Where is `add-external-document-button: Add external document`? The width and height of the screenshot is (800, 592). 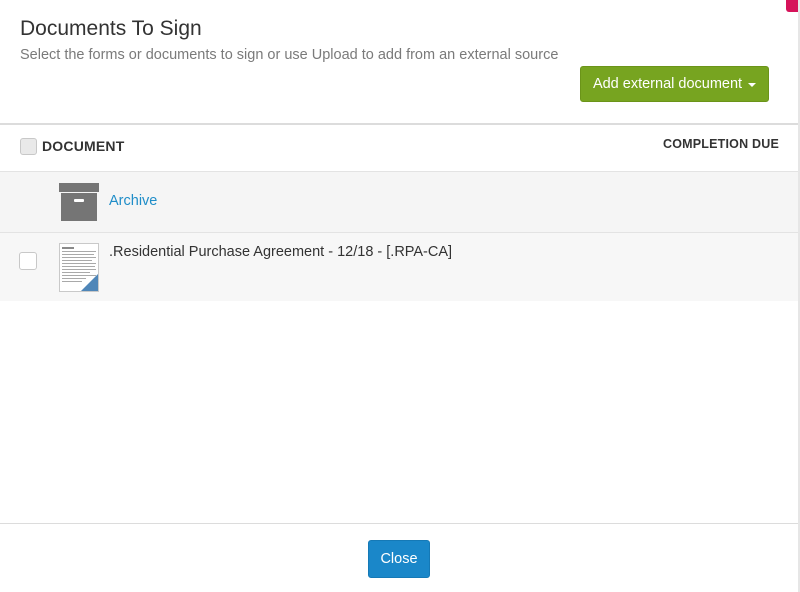
add-external-document-button: Add external document is located at coordinates (674, 84).